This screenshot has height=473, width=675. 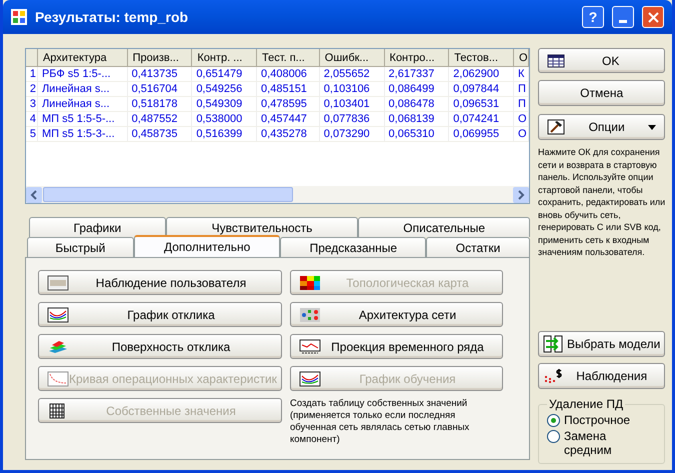 I want to click on table-cell: 0,518178, so click(x=160, y=104).